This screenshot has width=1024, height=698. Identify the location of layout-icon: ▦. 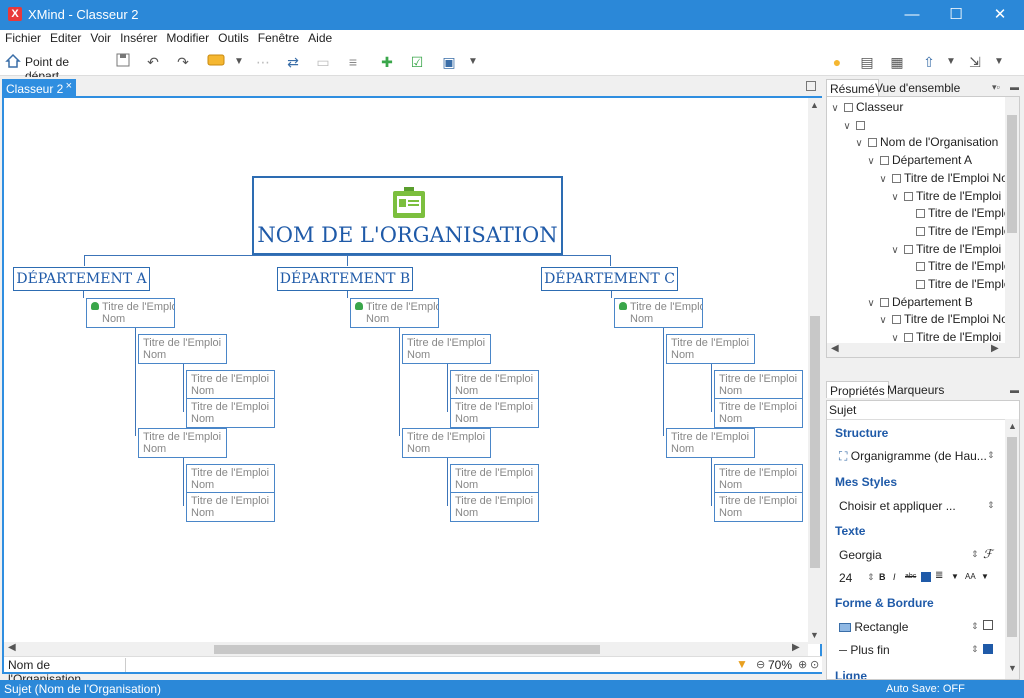
(897, 62).